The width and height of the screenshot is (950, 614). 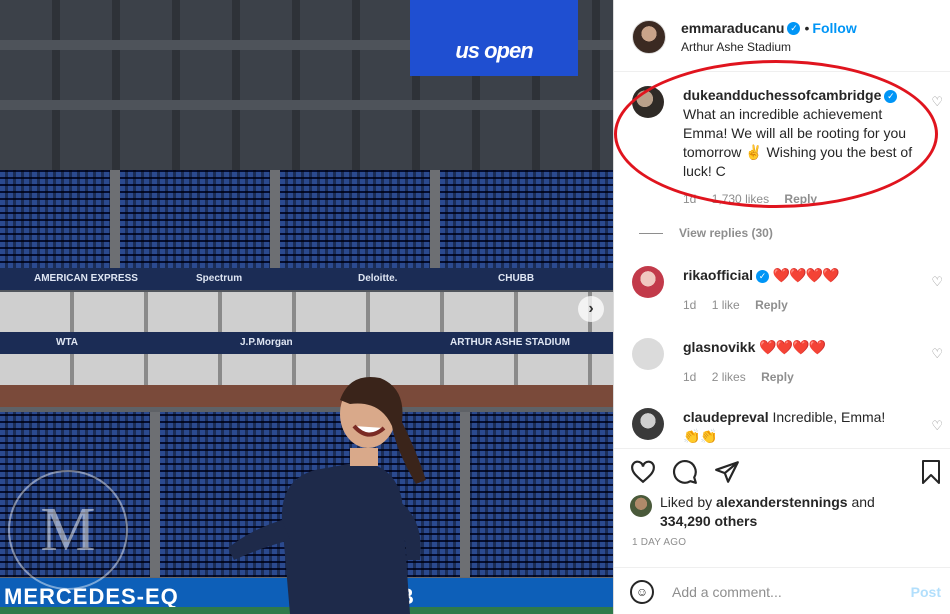 I want to click on comment-icon, so click(x=685, y=472).